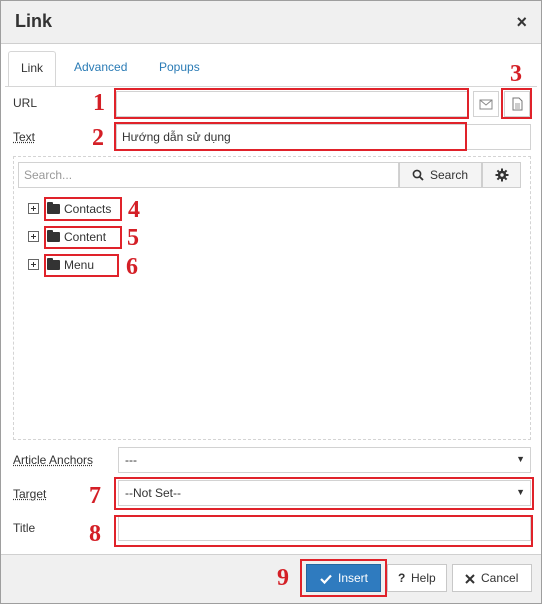  Describe the element at coordinates (500, 578) in the screenshot. I see `cancel-button-label: Cancel` at that location.